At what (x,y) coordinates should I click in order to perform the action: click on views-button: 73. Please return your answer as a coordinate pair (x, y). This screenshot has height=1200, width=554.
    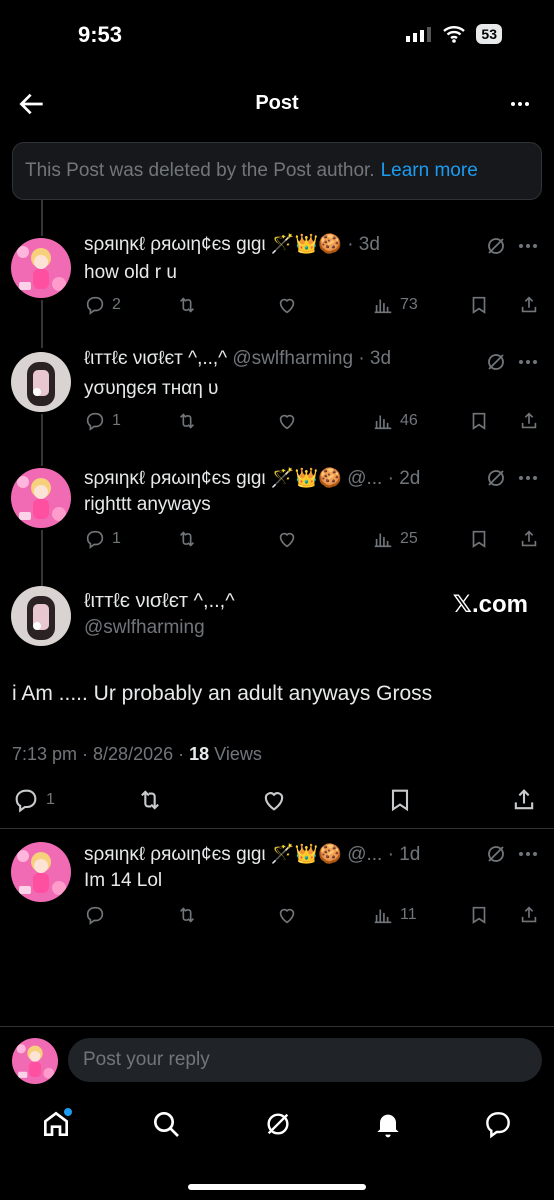
    Looking at the image, I should click on (395, 305).